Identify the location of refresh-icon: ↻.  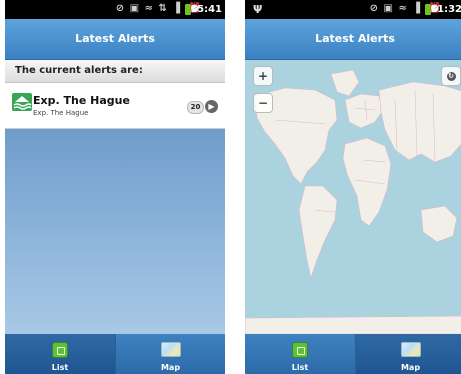
(451, 76).